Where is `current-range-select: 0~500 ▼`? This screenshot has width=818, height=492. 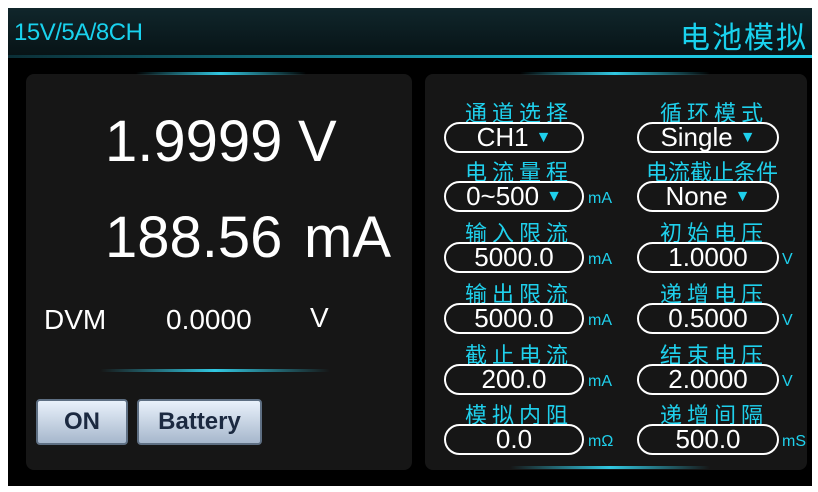 current-range-select: 0~500 ▼ is located at coordinates (514, 196).